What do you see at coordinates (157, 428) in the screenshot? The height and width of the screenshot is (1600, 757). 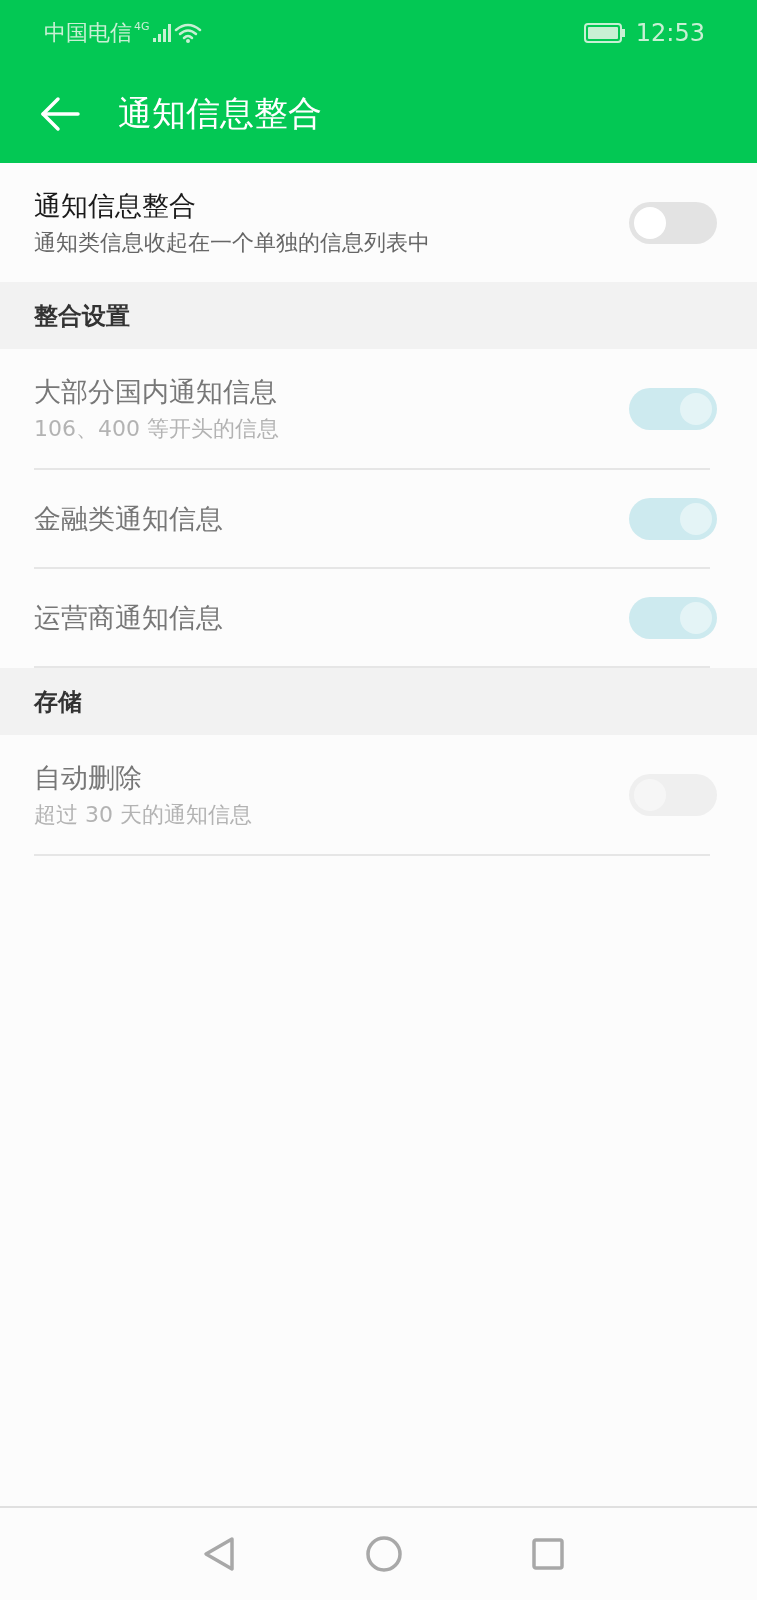 I see `setting-description: 106、400 等开头的信息` at bounding box center [157, 428].